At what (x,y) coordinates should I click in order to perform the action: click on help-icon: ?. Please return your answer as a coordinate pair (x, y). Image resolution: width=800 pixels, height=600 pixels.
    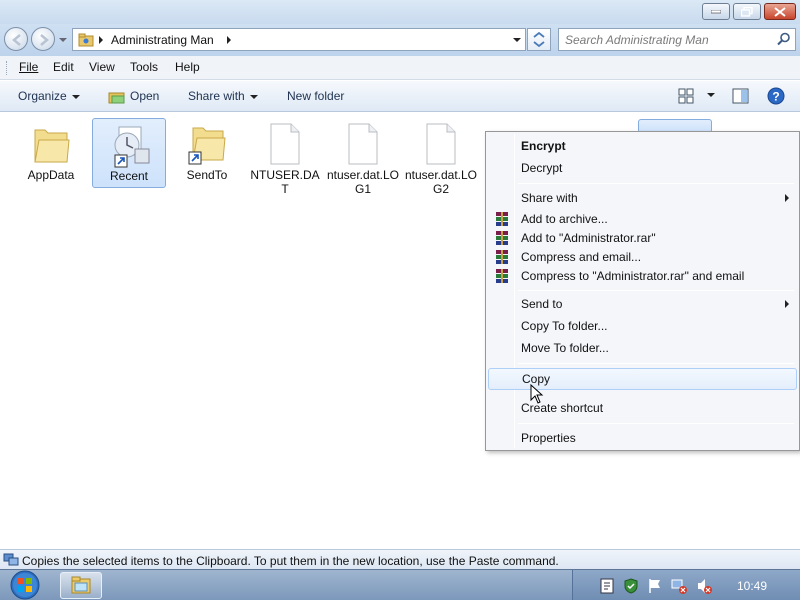
    Looking at the image, I should click on (776, 96).